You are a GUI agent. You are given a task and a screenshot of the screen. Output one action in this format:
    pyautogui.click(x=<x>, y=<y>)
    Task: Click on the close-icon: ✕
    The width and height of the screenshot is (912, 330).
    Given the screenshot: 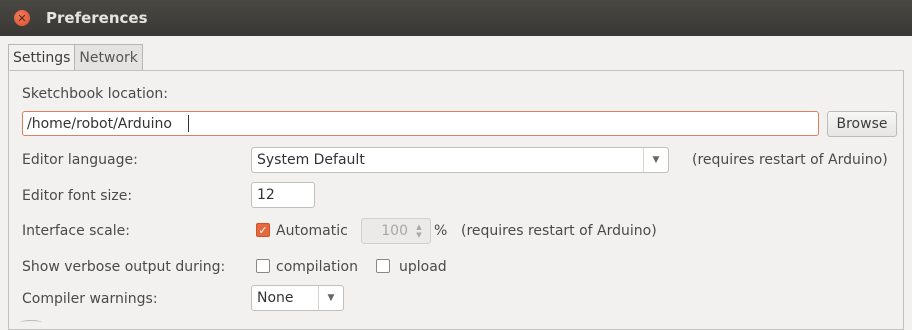 What is the action you would take?
    pyautogui.click(x=22, y=18)
    